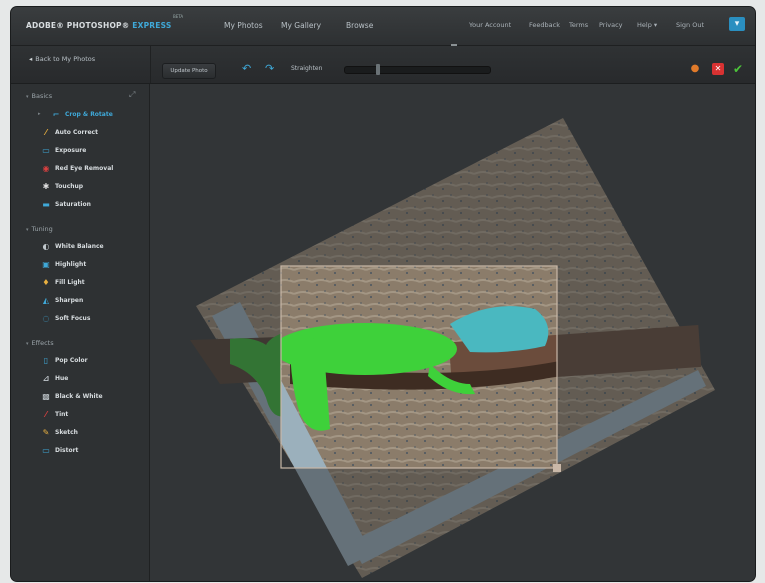 The width and height of the screenshot is (765, 583). I want to click on tool-label: Sketch, so click(66, 432).